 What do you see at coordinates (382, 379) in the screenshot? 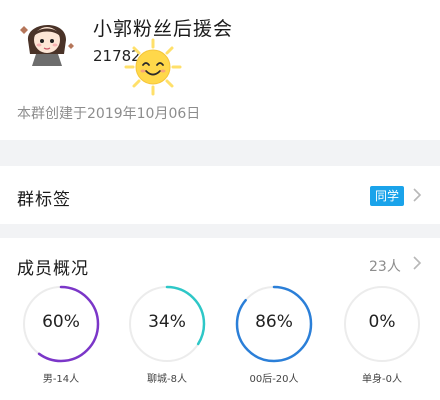
I see `stat-label: 单身-0人` at bounding box center [382, 379].